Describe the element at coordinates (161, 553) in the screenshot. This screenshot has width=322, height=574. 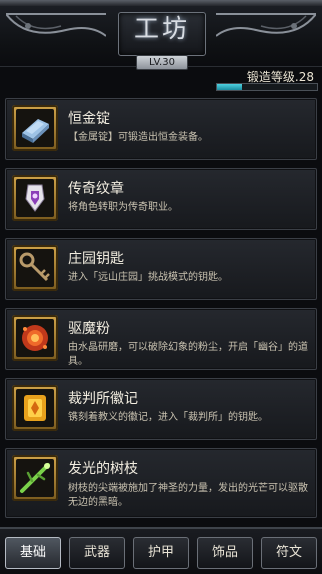
I see `tab-armor: 护甲` at that location.